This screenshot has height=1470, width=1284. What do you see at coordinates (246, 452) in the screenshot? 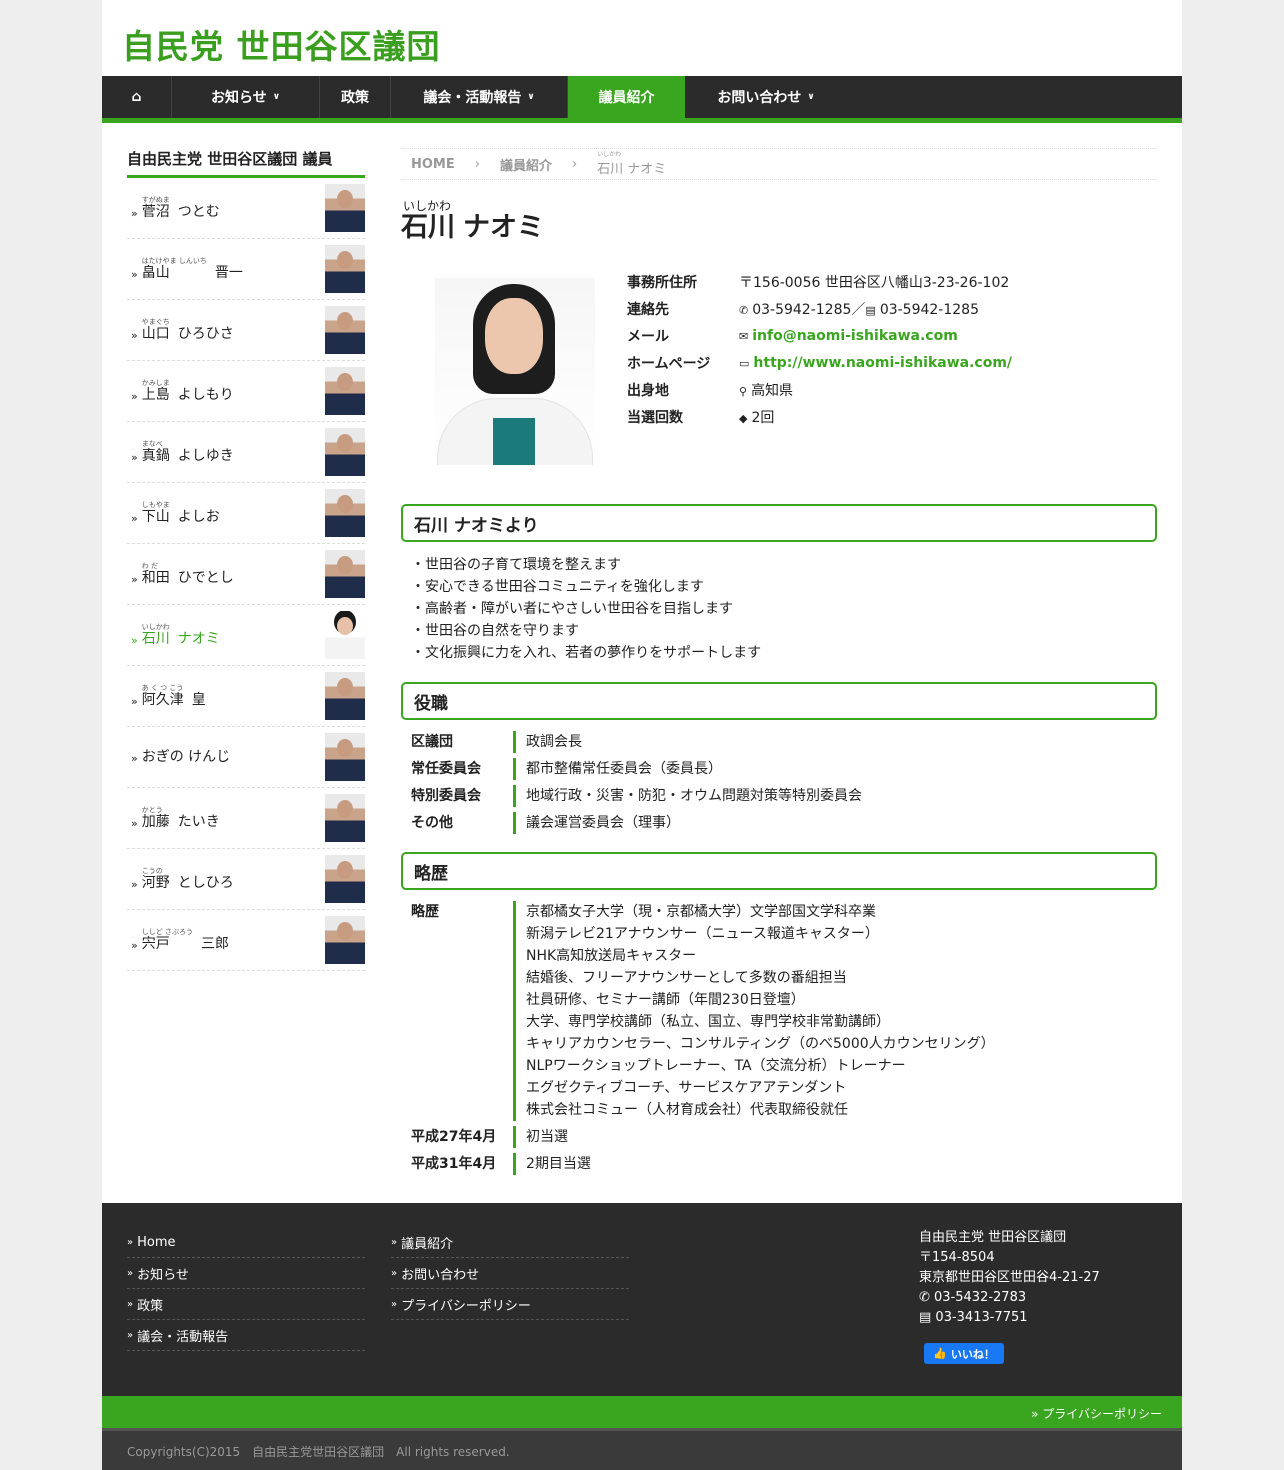
I see `sidebar-member-item: » まなべ 真鍋 よしゆき` at bounding box center [246, 452].